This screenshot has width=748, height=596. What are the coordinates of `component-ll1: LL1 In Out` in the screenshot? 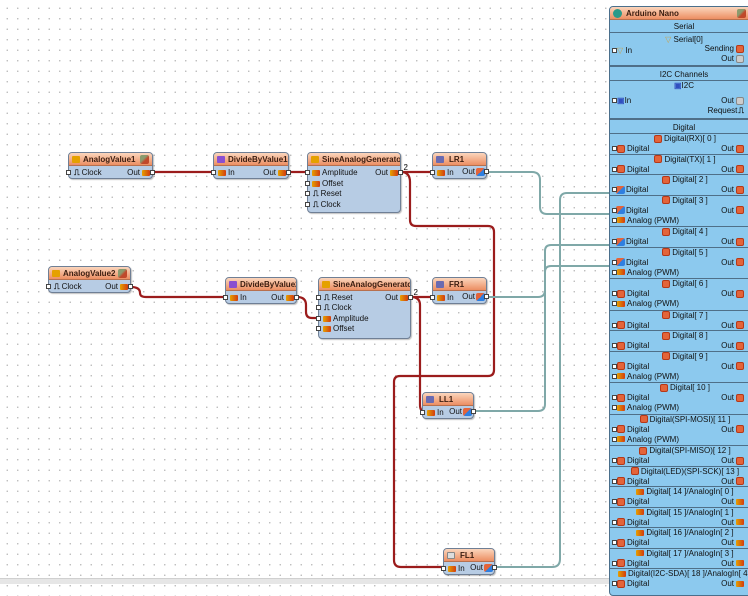 It's located at (448, 405).